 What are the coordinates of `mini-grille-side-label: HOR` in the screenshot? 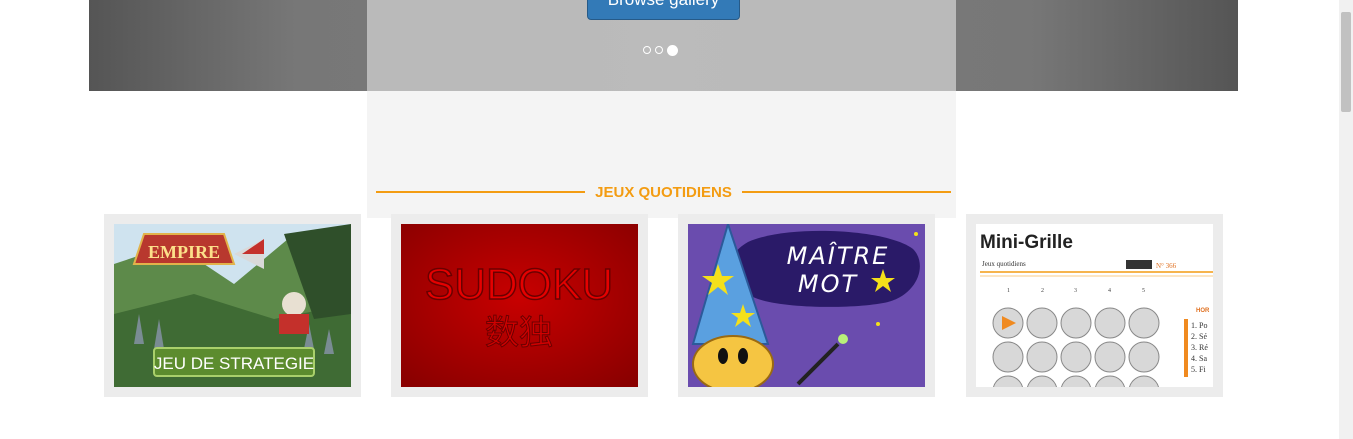 It's located at (1203, 311).